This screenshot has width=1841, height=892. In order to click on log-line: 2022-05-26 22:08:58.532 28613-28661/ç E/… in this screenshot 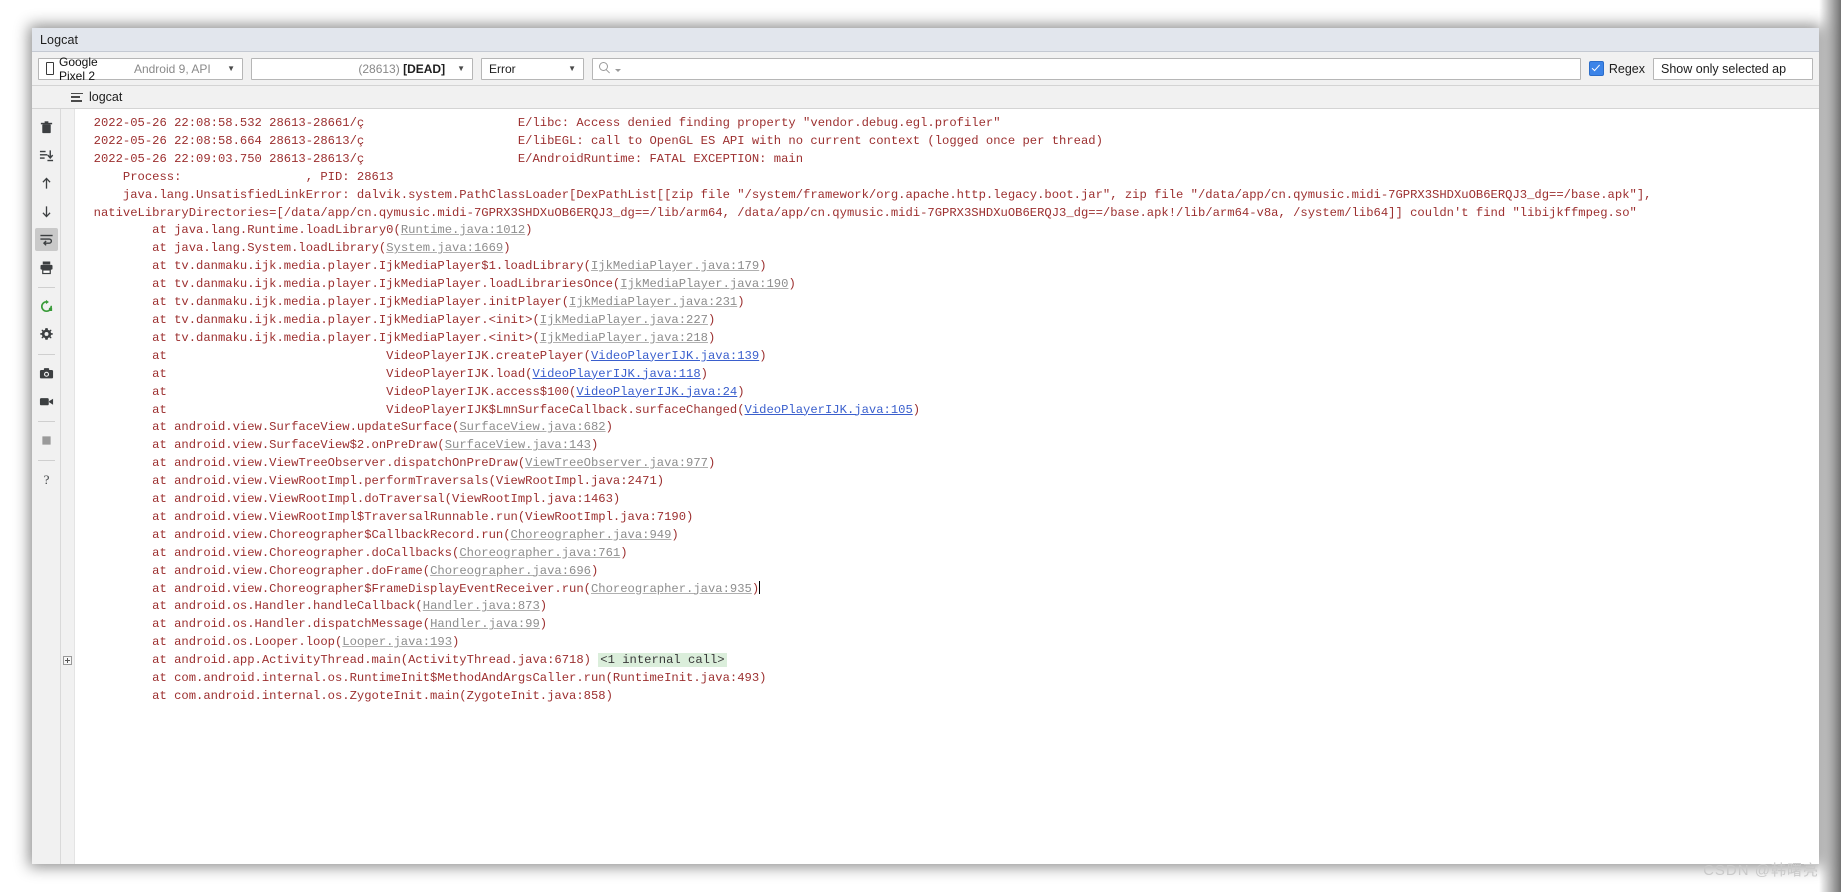, I will do `click(949, 124)`.